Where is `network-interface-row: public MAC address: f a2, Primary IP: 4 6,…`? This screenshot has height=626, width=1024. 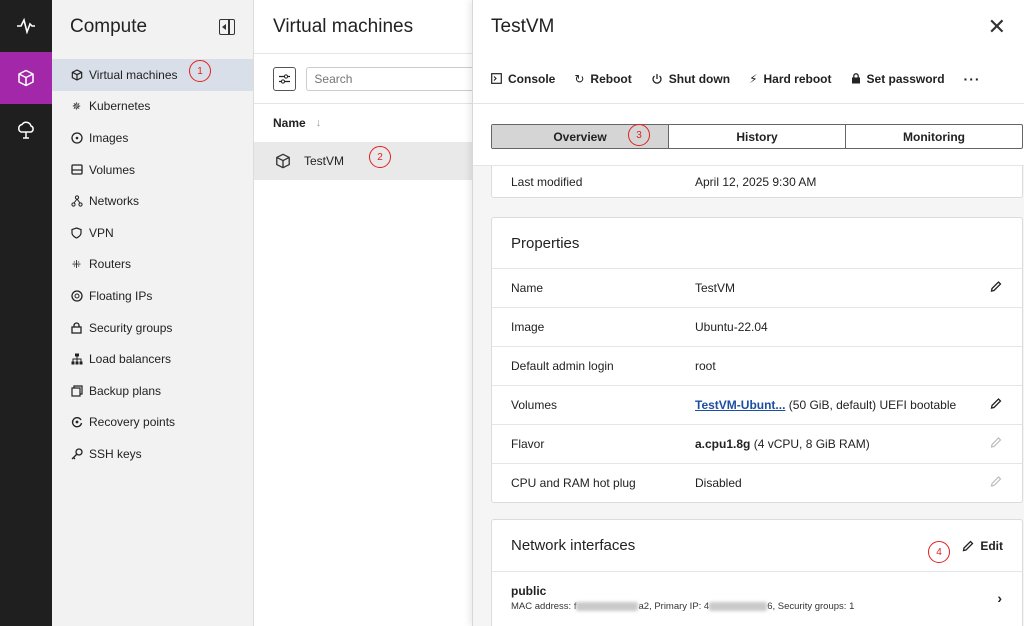
network-interface-row: public MAC address: f a2, Primary IP: 4 6,… is located at coordinates (757, 598).